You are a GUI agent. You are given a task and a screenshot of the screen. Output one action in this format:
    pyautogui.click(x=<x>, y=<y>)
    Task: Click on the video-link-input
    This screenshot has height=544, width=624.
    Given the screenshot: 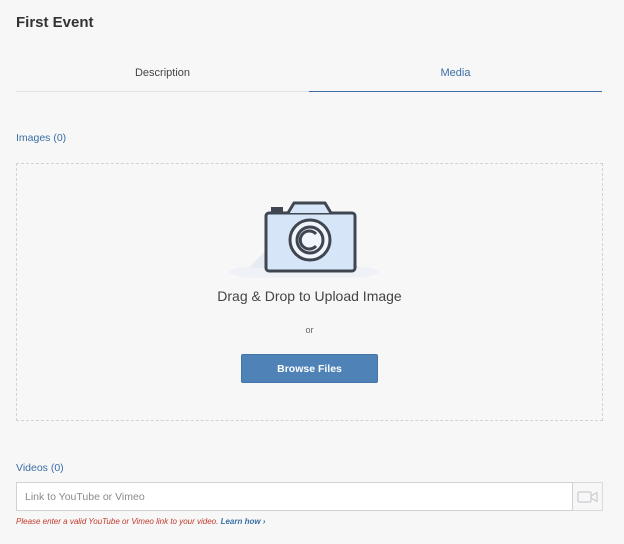 What is the action you would take?
    pyautogui.click(x=294, y=496)
    